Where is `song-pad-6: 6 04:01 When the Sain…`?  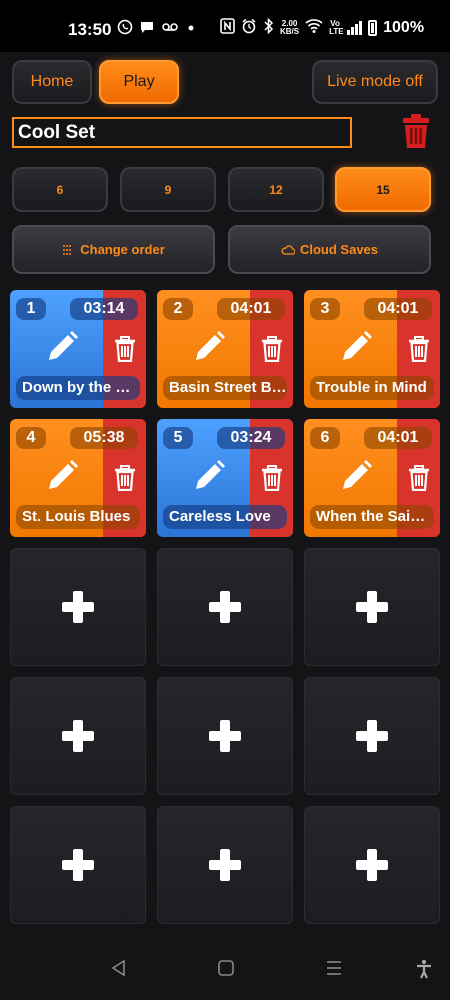
song-pad-6: 6 04:01 When the Sain… is located at coordinates (372, 478).